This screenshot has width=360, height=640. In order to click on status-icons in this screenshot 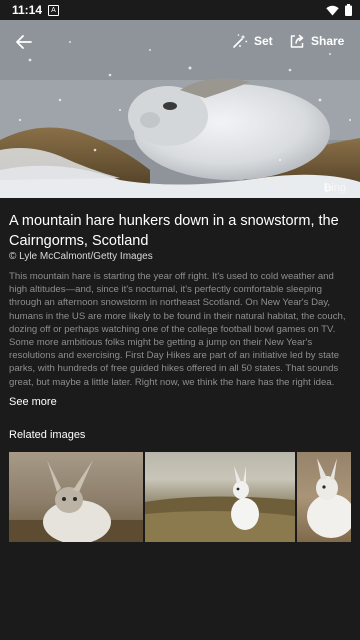, I will do `click(339, 10)`.